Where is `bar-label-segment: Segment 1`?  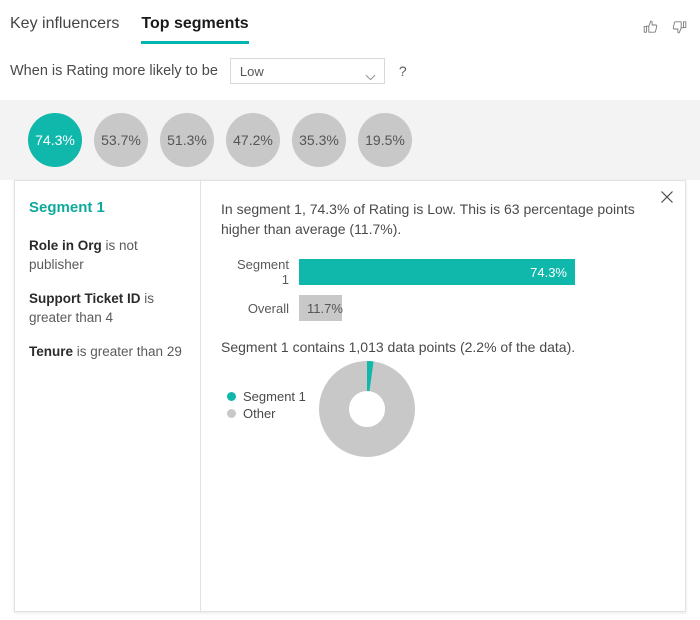
bar-label-segment: Segment 1 is located at coordinates (262, 272).